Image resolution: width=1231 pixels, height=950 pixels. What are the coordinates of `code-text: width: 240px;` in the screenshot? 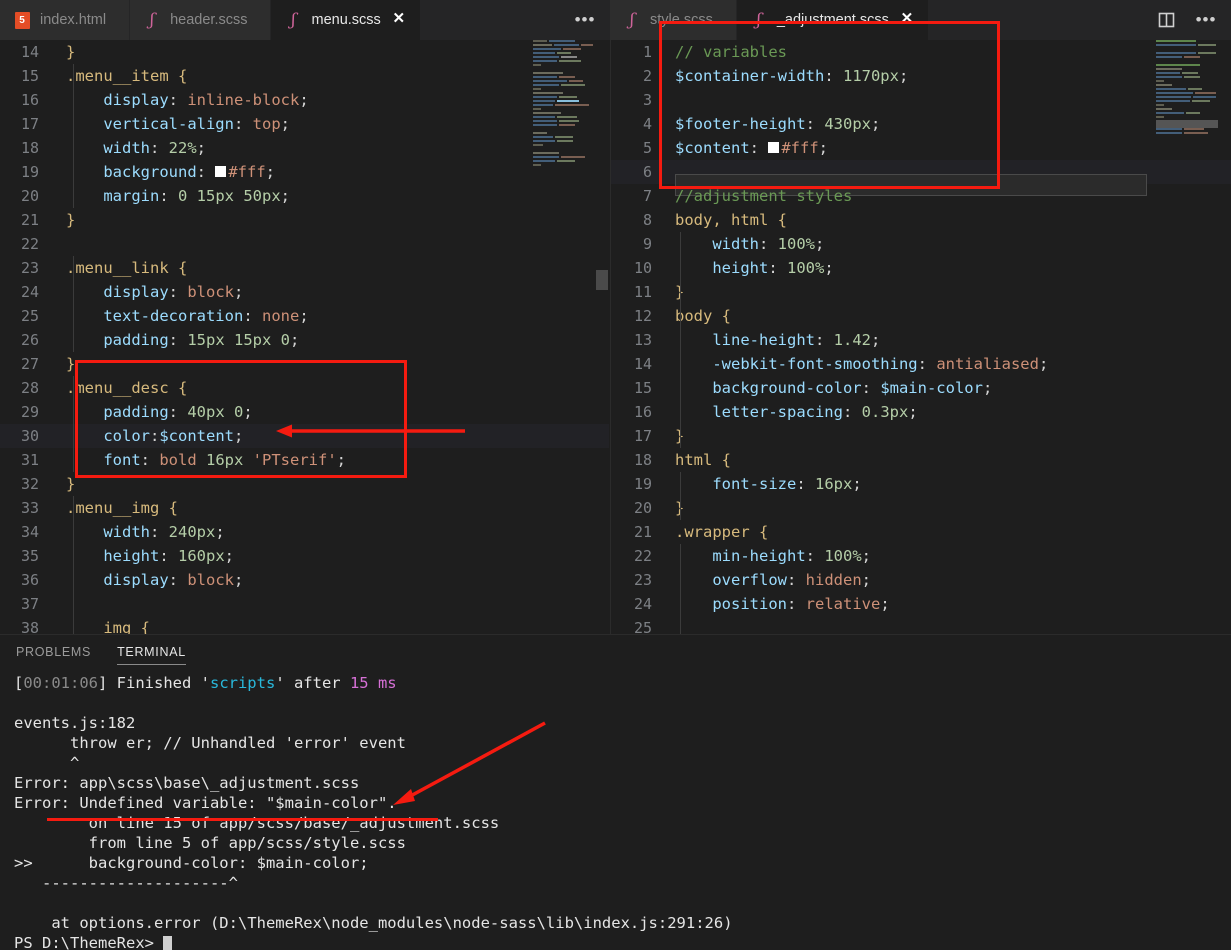 It's located at (332, 532).